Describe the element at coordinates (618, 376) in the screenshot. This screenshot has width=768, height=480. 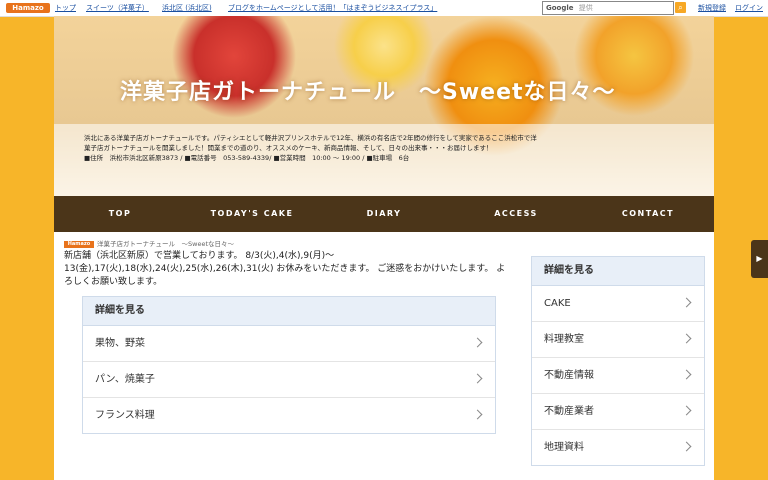
I see `list-item: 不動産情報` at that location.